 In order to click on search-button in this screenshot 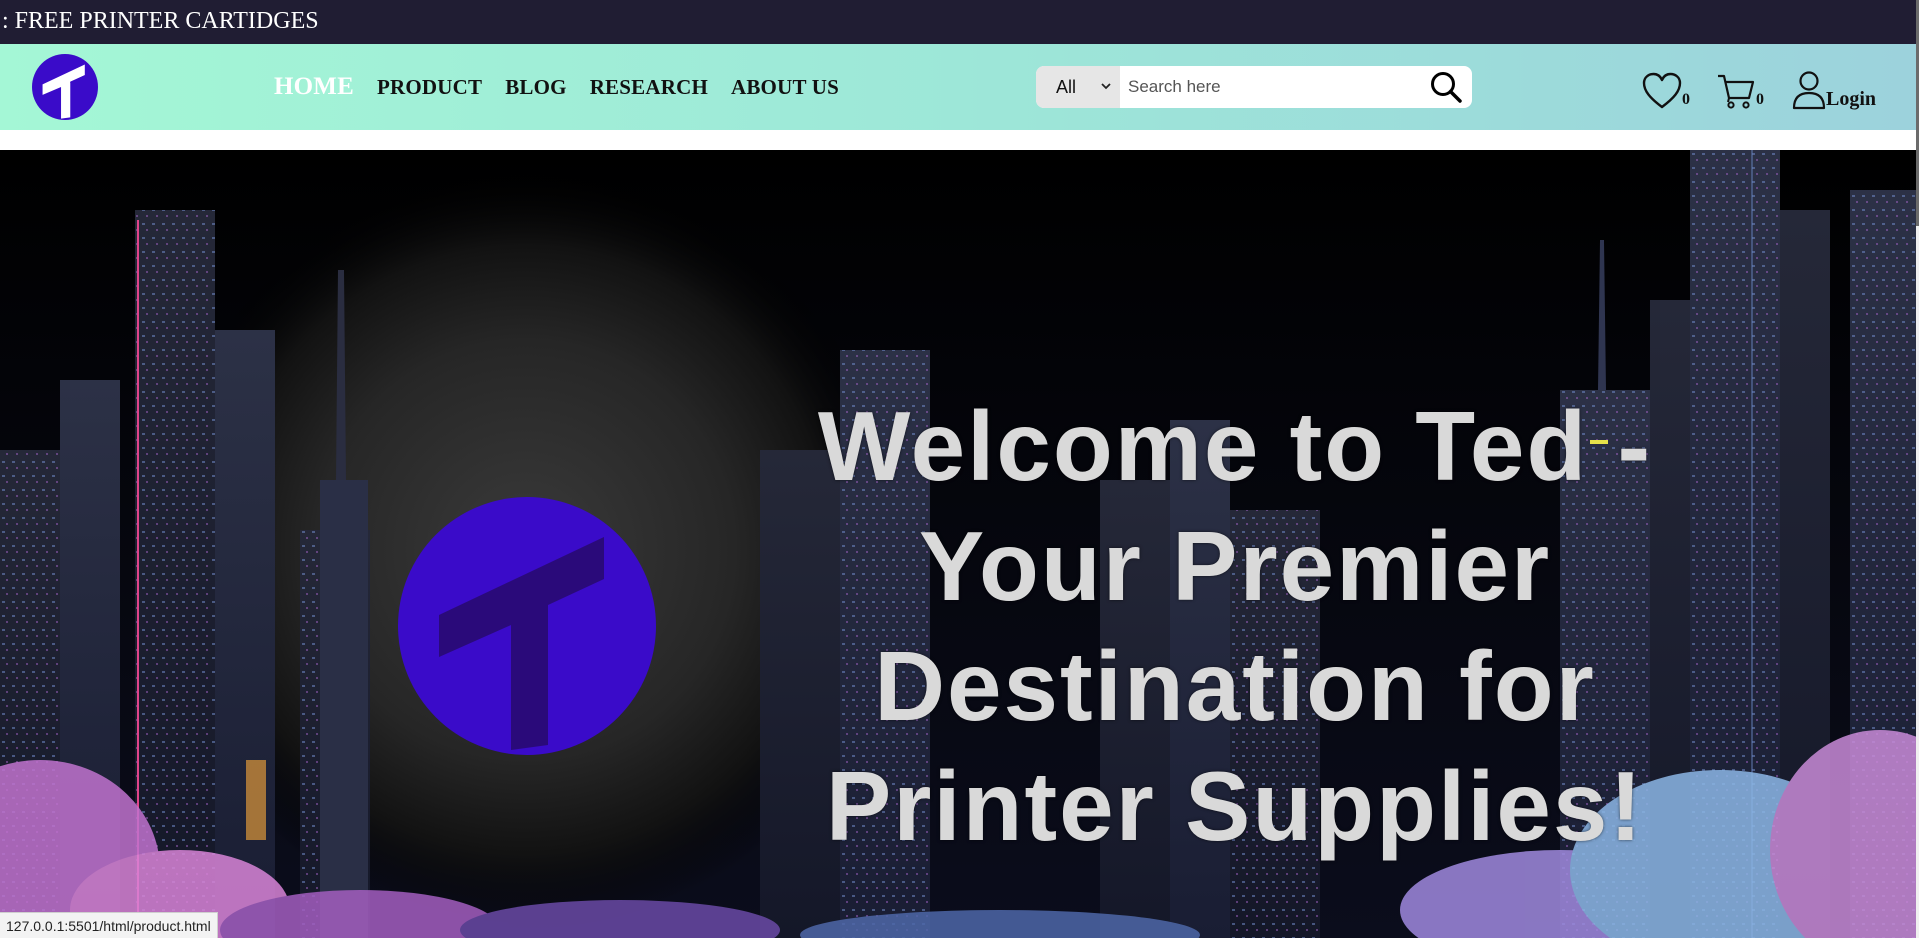, I will do `click(1446, 87)`.